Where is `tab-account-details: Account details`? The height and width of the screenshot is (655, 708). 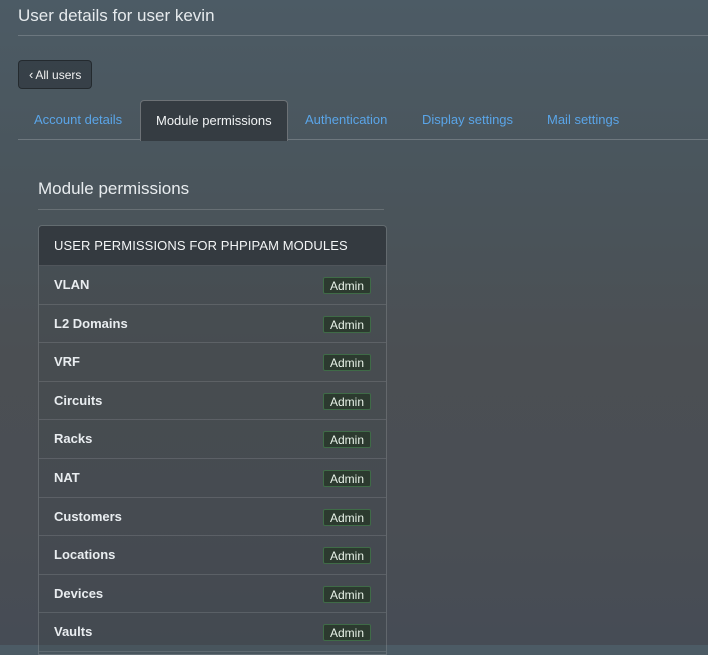 tab-account-details: Account details is located at coordinates (78, 120).